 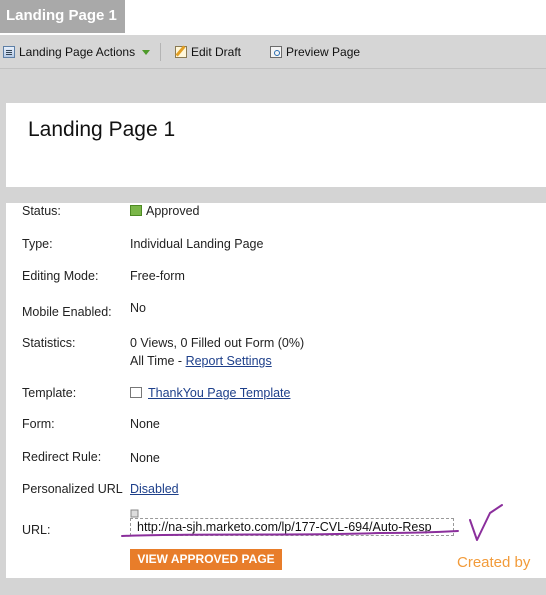 I want to click on tab-bar: Landing Page 1, so click(x=273, y=17).